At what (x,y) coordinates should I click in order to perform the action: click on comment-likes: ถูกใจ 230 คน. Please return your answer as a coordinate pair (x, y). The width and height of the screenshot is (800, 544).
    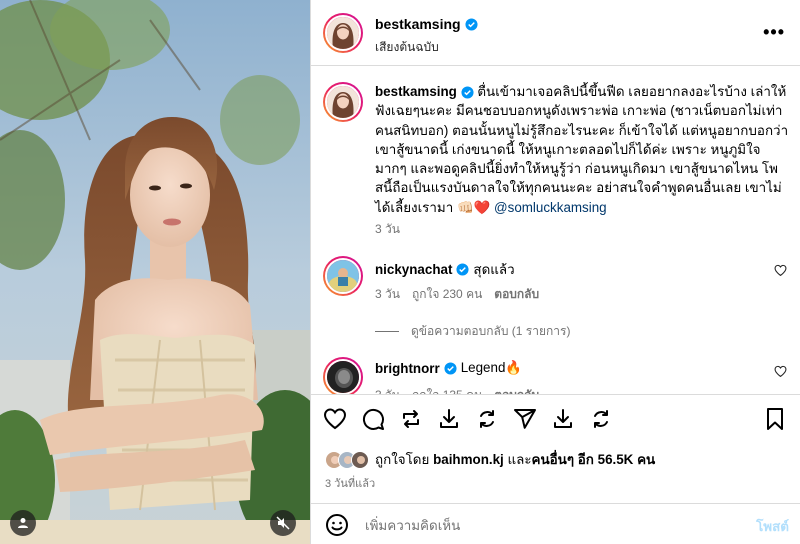
    Looking at the image, I should click on (447, 294).